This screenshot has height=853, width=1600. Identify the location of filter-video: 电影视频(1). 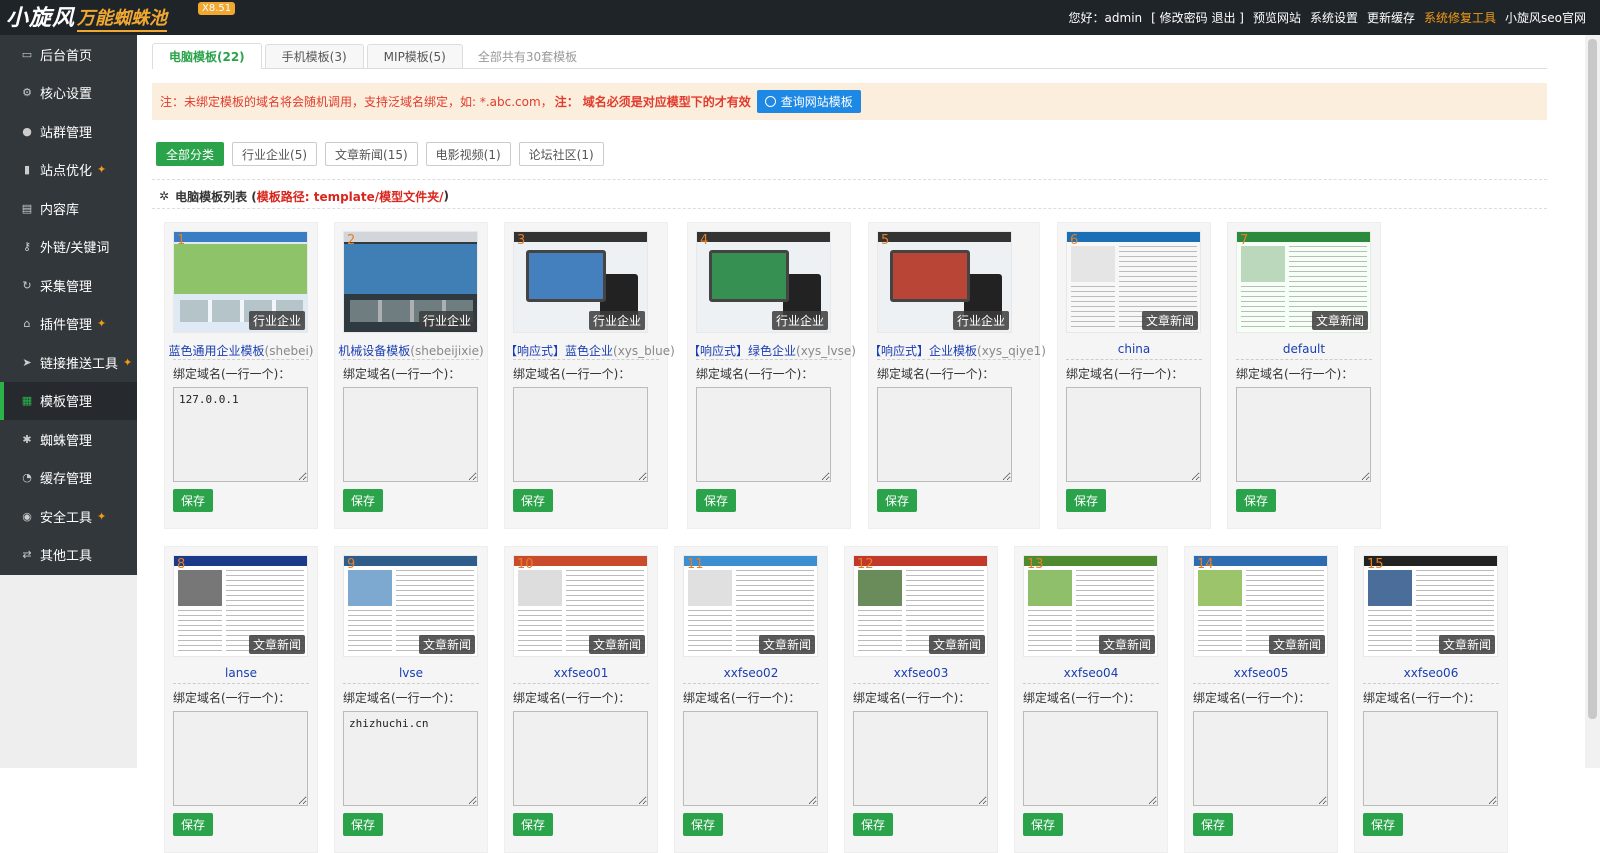
(468, 154).